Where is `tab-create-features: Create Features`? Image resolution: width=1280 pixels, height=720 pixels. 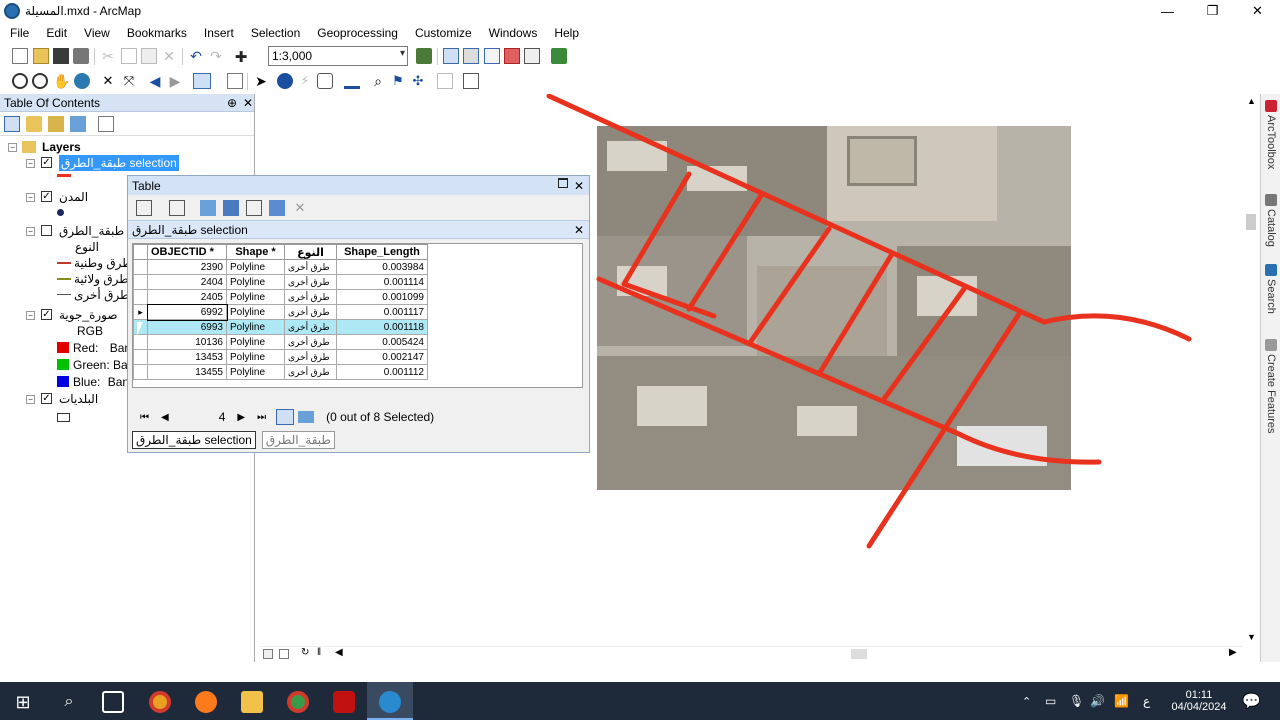
tab-create-features: Create Features is located at coordinates (1271, 386).